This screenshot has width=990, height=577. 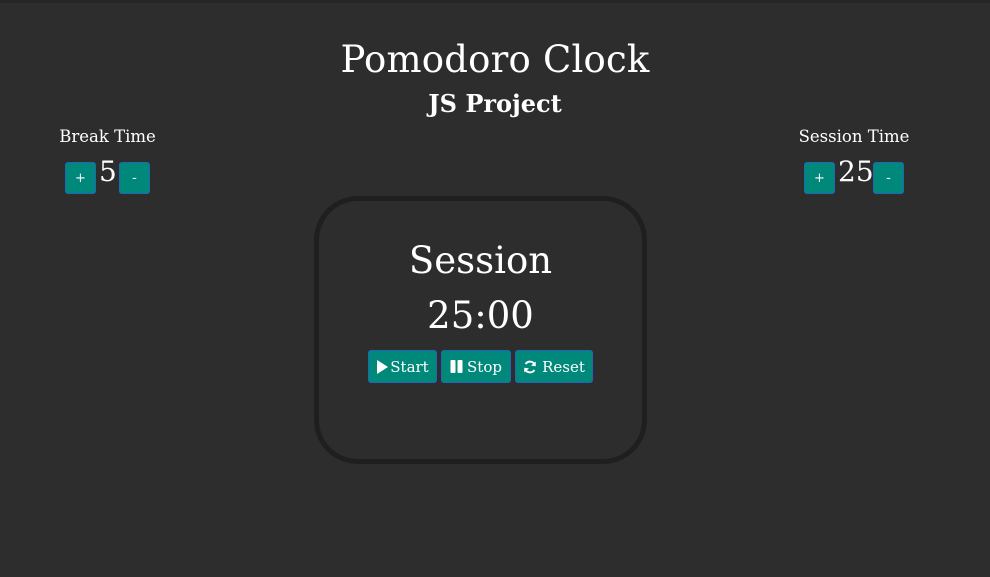 I want to click on session-time-value: 25, so click(x=856, y=171).